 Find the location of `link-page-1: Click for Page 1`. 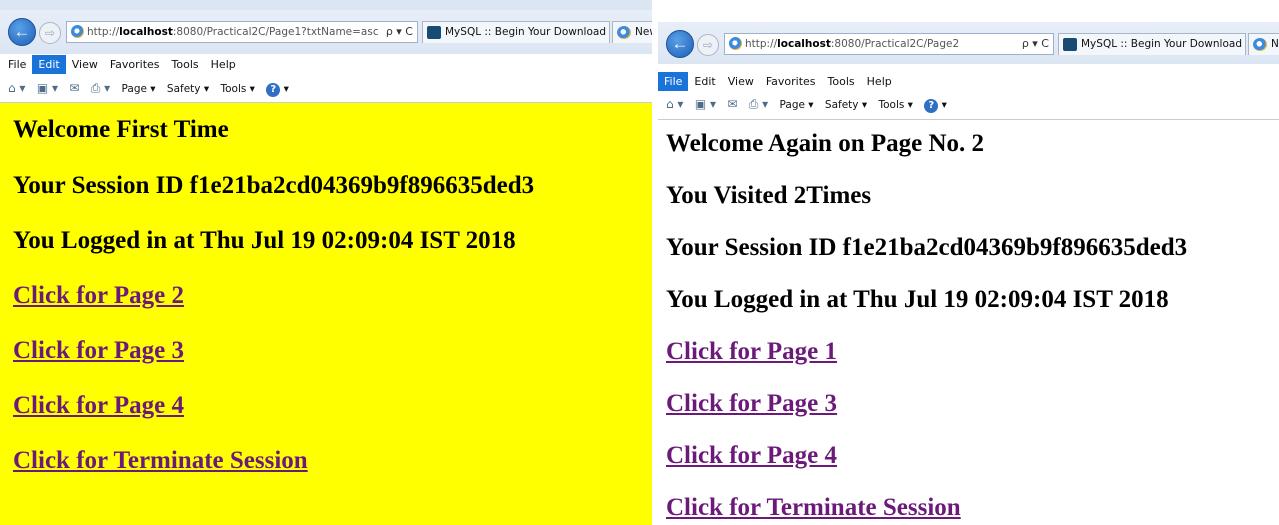

link-page-1: Click for Page 1 is located at coordinates (972, 352).